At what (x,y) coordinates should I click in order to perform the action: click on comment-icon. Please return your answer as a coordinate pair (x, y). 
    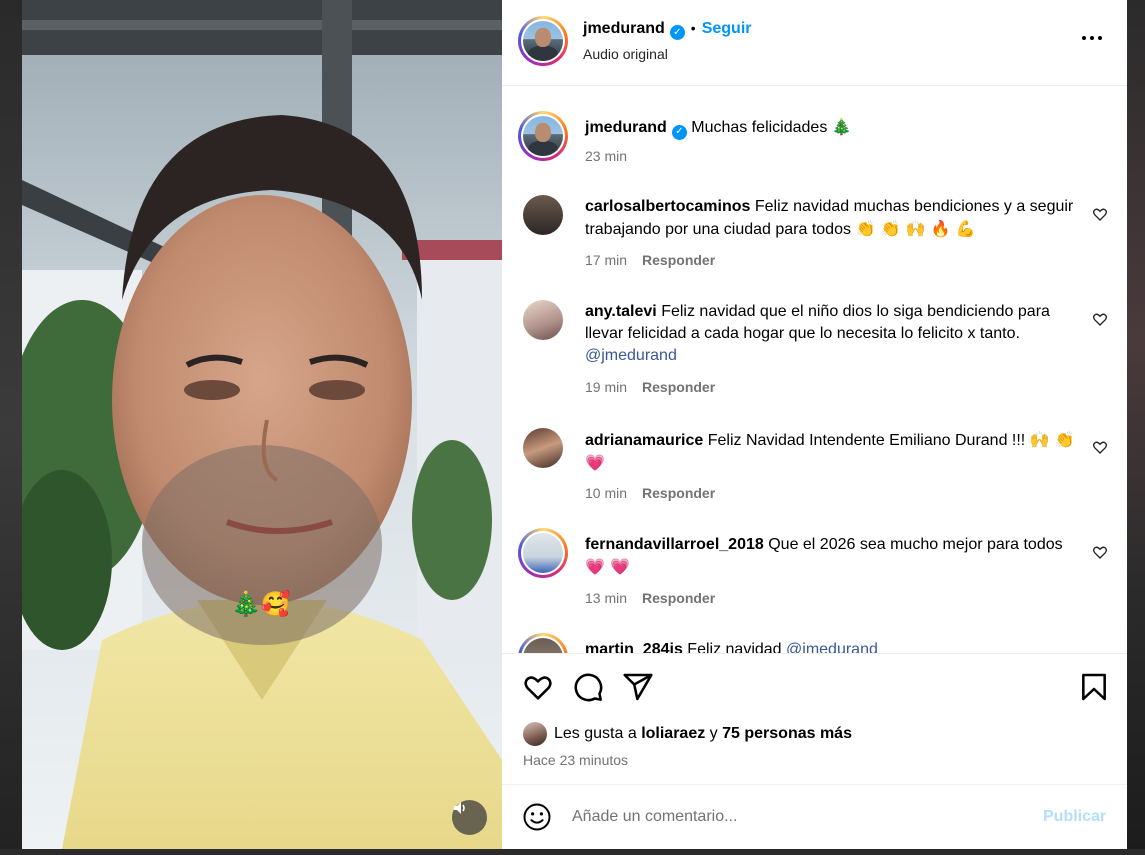
    Looking at the image, I should click on (588, 687).